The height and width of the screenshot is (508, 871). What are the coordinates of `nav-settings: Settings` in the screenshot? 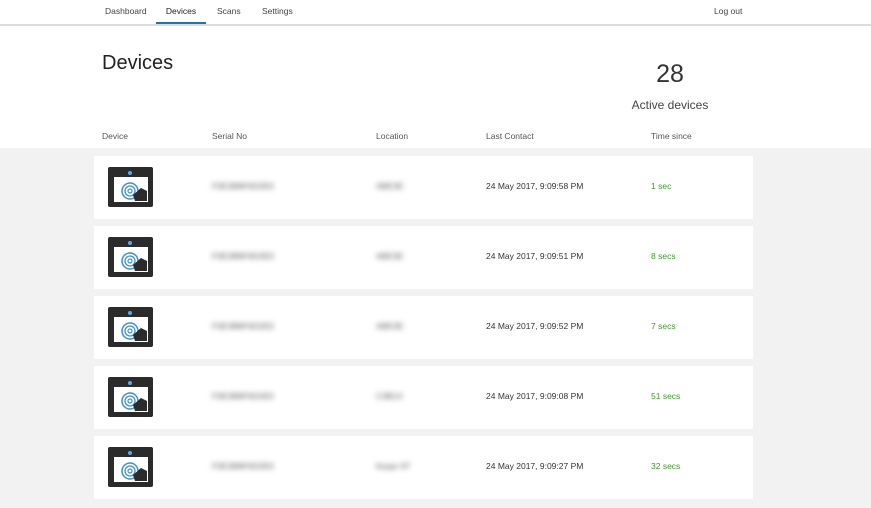 It's located at (277, 12).